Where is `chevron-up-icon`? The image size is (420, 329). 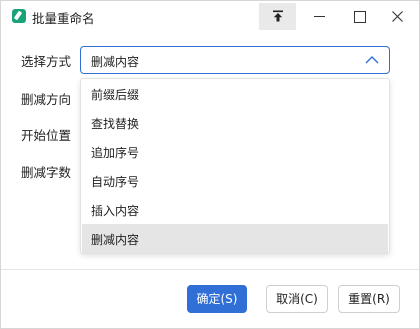 chevron-up-icon is located at coordinates (372, 60).